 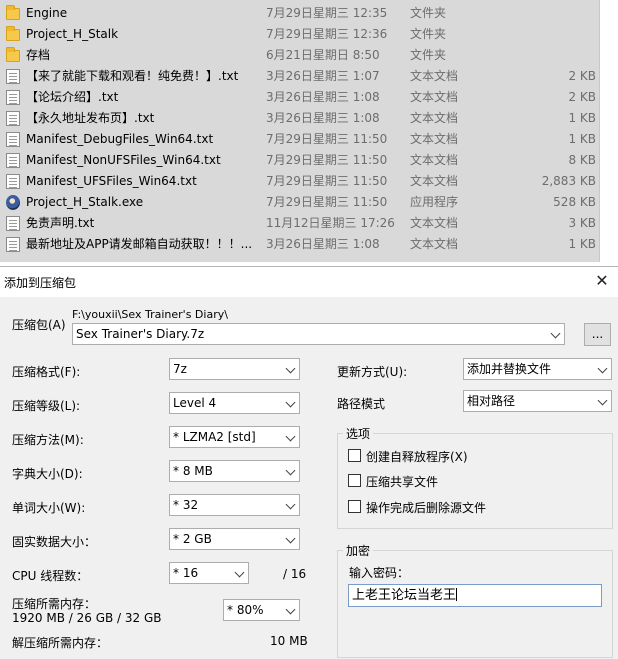 I want to click on method-select: * LZMA2 [std], so click(x=234, y=437).